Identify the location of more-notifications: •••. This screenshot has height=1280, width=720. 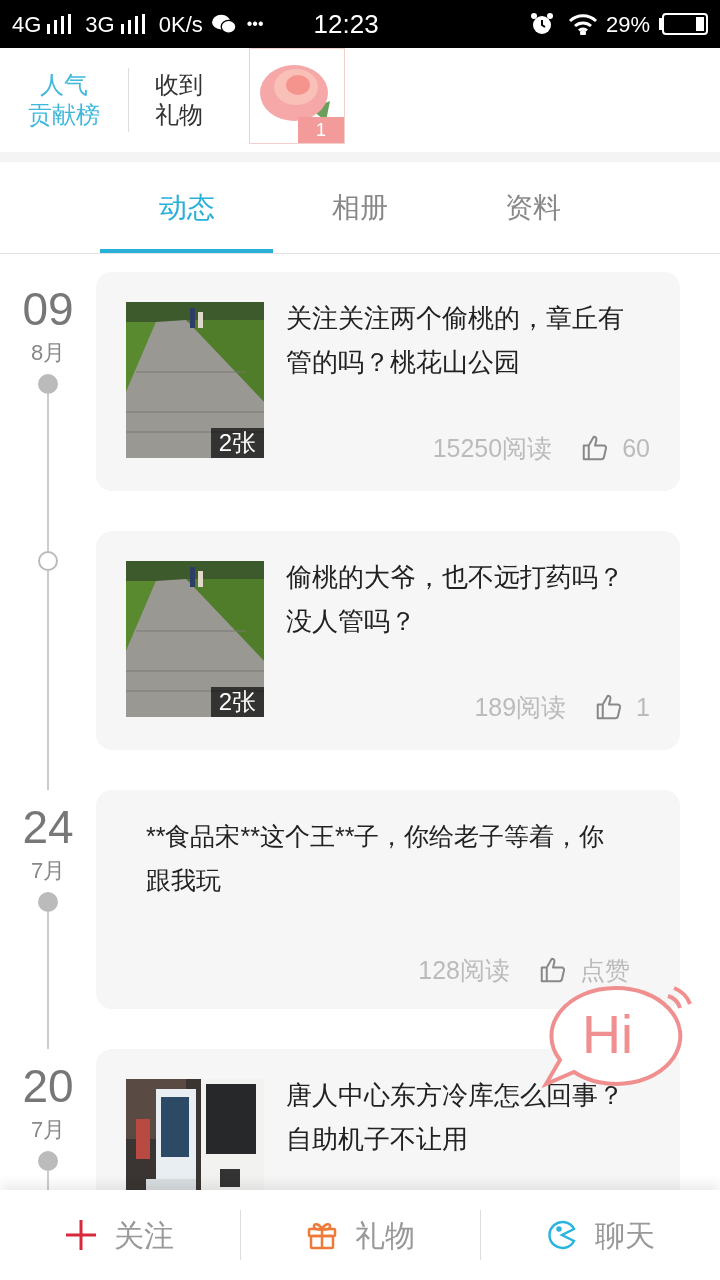
(255, 24).